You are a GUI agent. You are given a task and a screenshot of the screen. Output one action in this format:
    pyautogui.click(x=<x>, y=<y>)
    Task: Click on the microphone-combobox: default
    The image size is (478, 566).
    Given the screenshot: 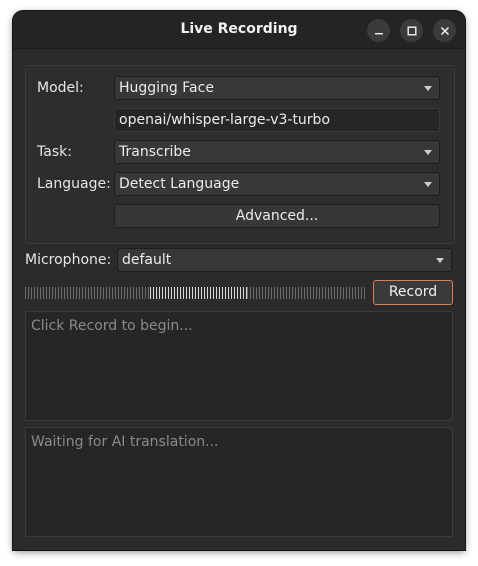 What is the action you would take?
    pyautogui.click(x=284, y=260)
    